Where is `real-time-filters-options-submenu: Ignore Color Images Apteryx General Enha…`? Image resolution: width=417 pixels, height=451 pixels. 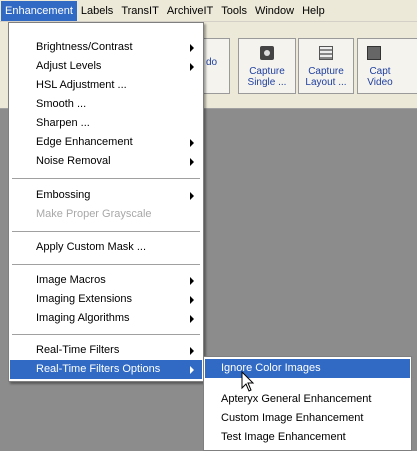
real-time-filters-options-submenu: Ignore Color Images Apteryx General Enha… is located at coordinates (307, 403).